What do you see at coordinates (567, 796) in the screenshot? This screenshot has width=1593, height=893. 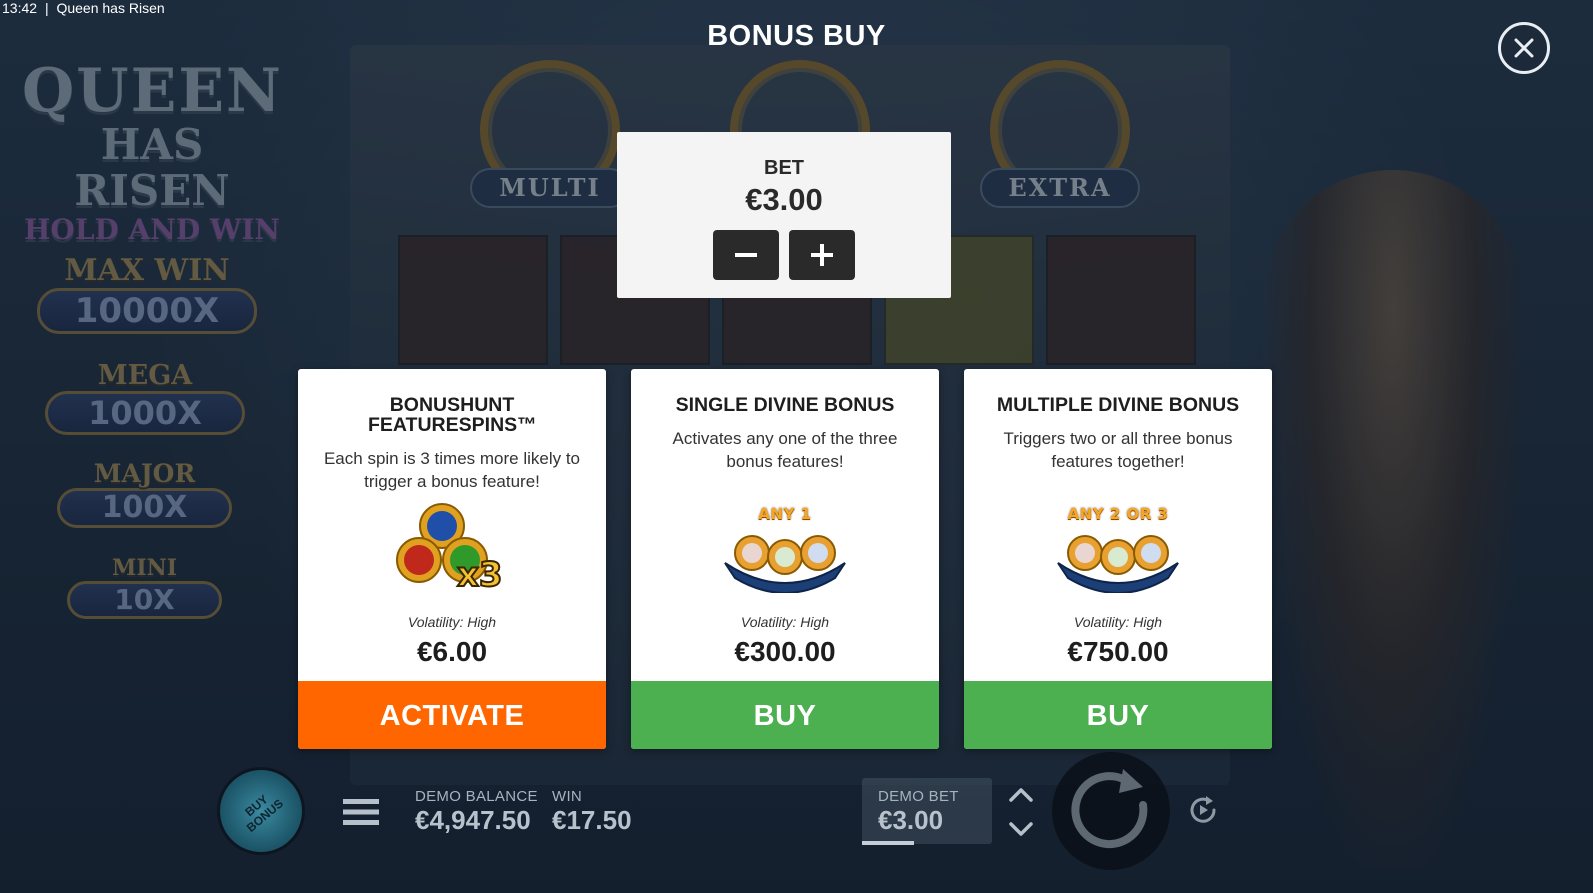 I see `win-label: WIN` at bounding box center [567, 796].